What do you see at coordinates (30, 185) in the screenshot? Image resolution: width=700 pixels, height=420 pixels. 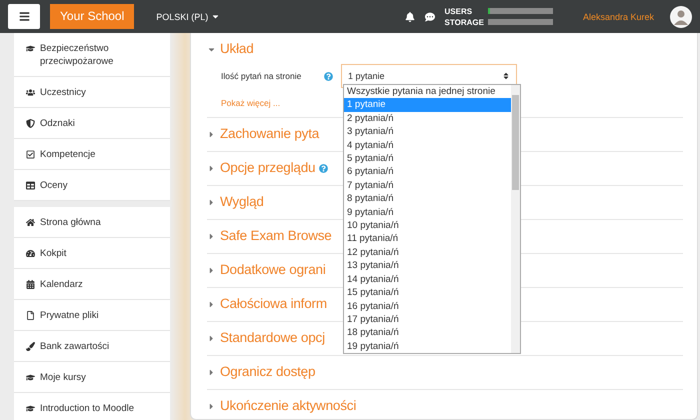 I see `table-icon` at bounding box center [30, 185].